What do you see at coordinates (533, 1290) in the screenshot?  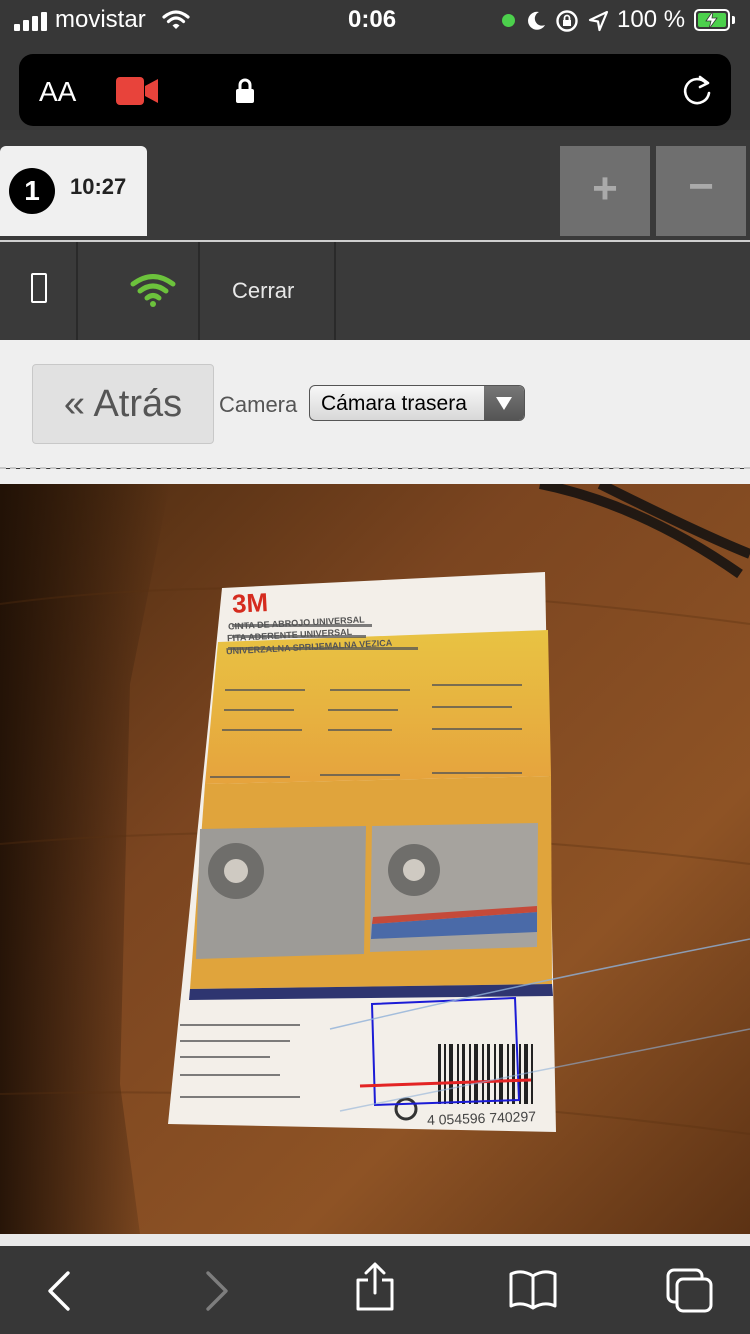 I see `bookmarks-icon` at bounding box center [533, 1290].